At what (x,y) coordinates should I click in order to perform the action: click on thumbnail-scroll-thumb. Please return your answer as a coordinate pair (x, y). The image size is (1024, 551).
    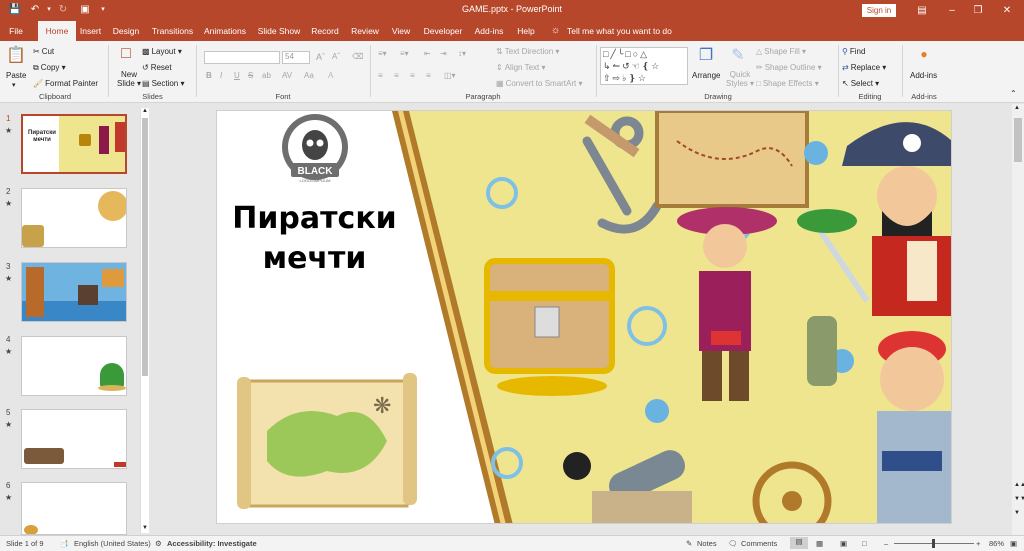
    Looking at the image, I should click on (145, 247).